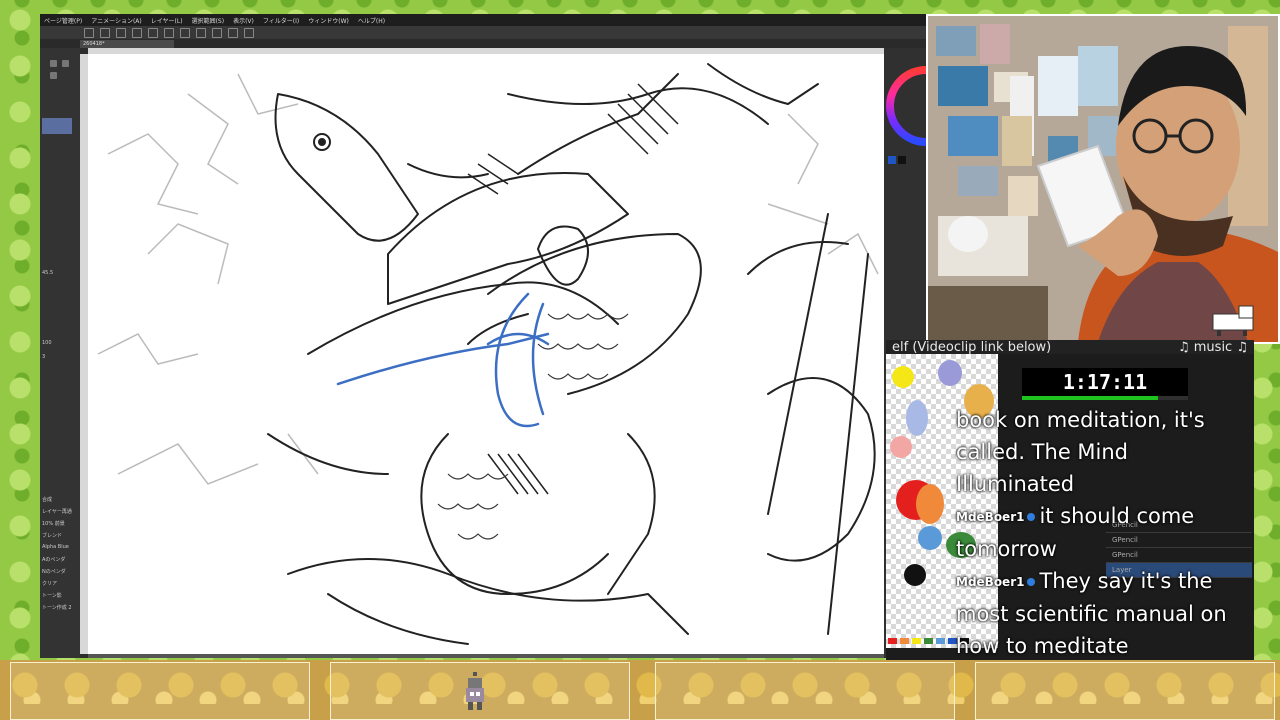 Image resolution: width=1280 pixels, height=720 pixels. Describe the element at coordinates (59, 583) in the screenshot. I see `layer-row: クリア` at that location.